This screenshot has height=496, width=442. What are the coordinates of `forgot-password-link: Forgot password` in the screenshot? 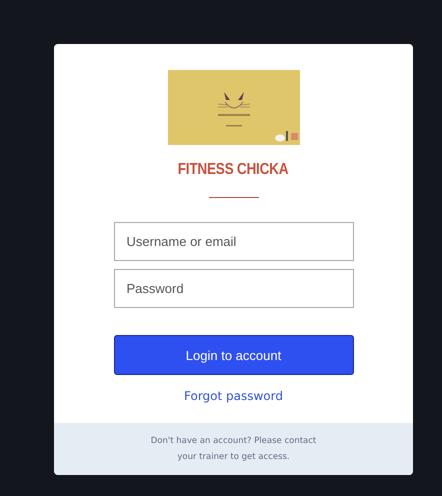 It's located at (233, 396).